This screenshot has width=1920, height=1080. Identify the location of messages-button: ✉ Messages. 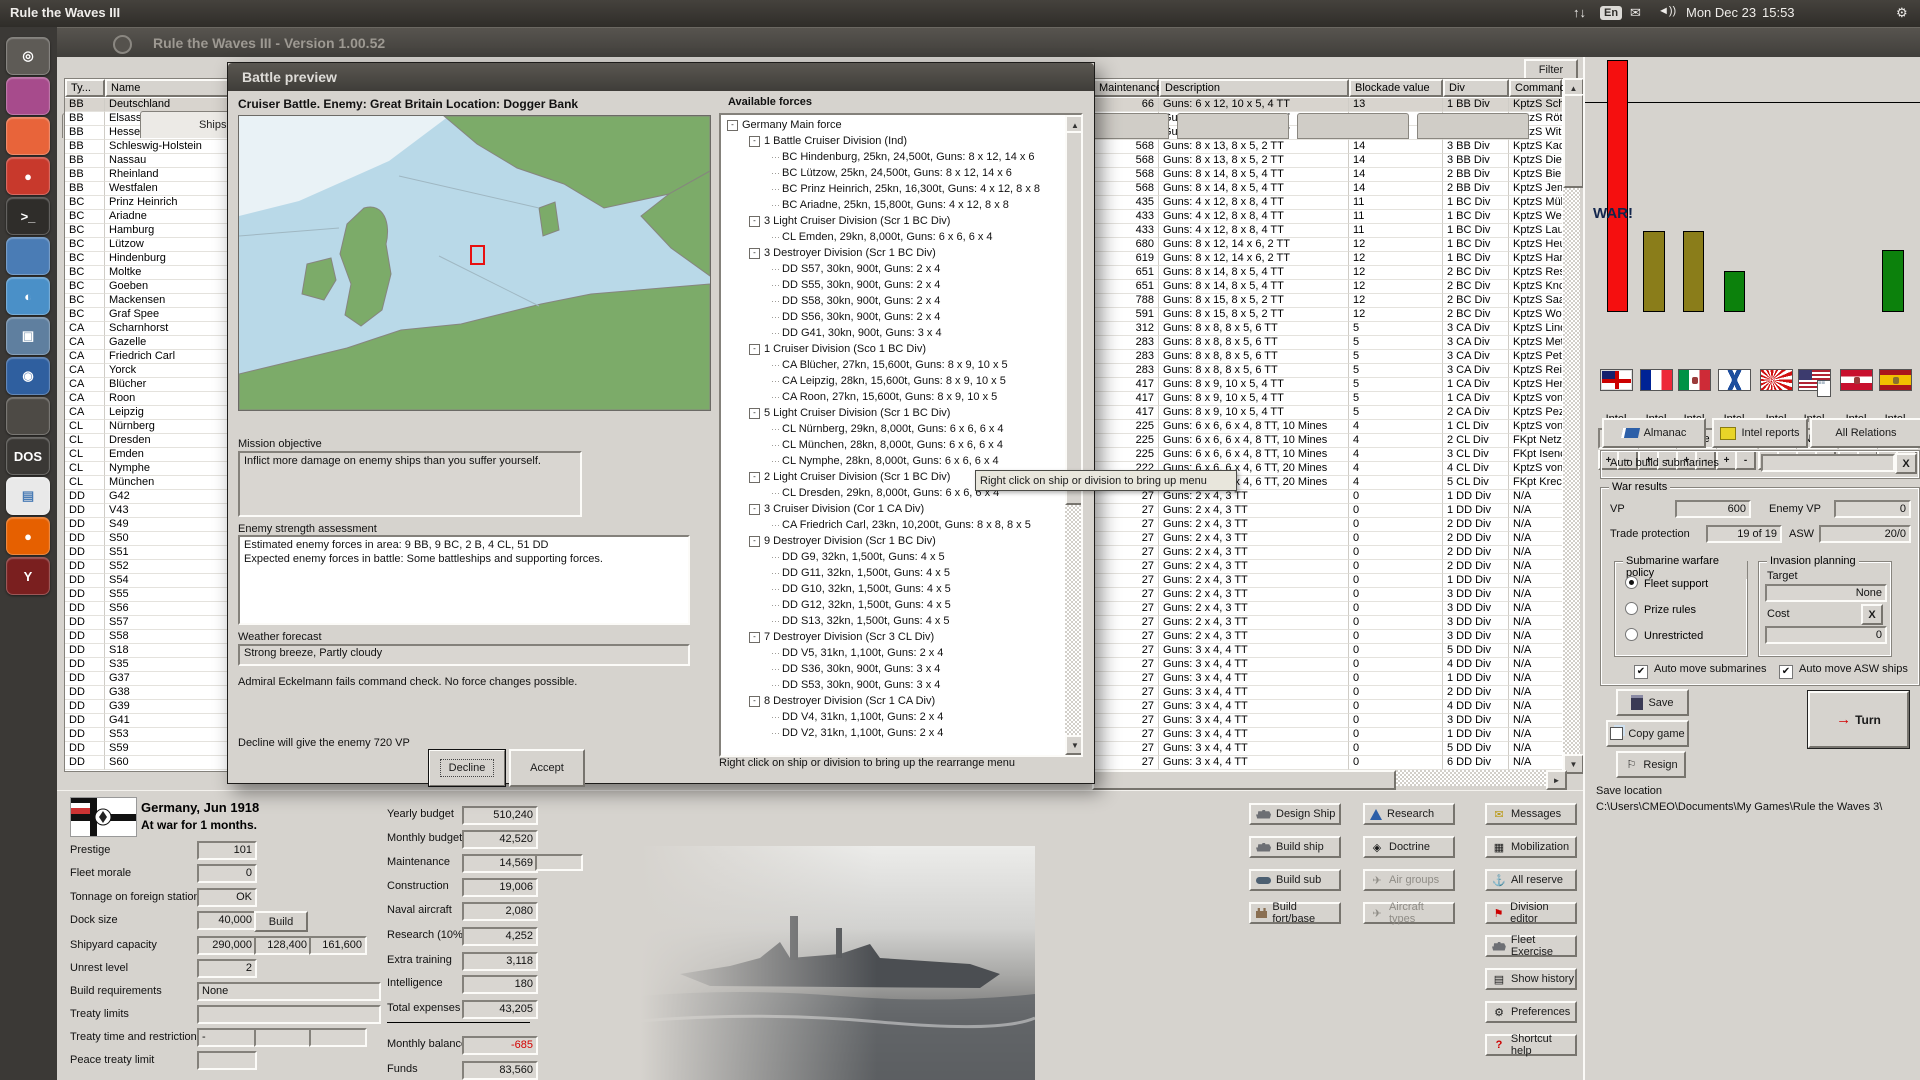
(1531, 814).